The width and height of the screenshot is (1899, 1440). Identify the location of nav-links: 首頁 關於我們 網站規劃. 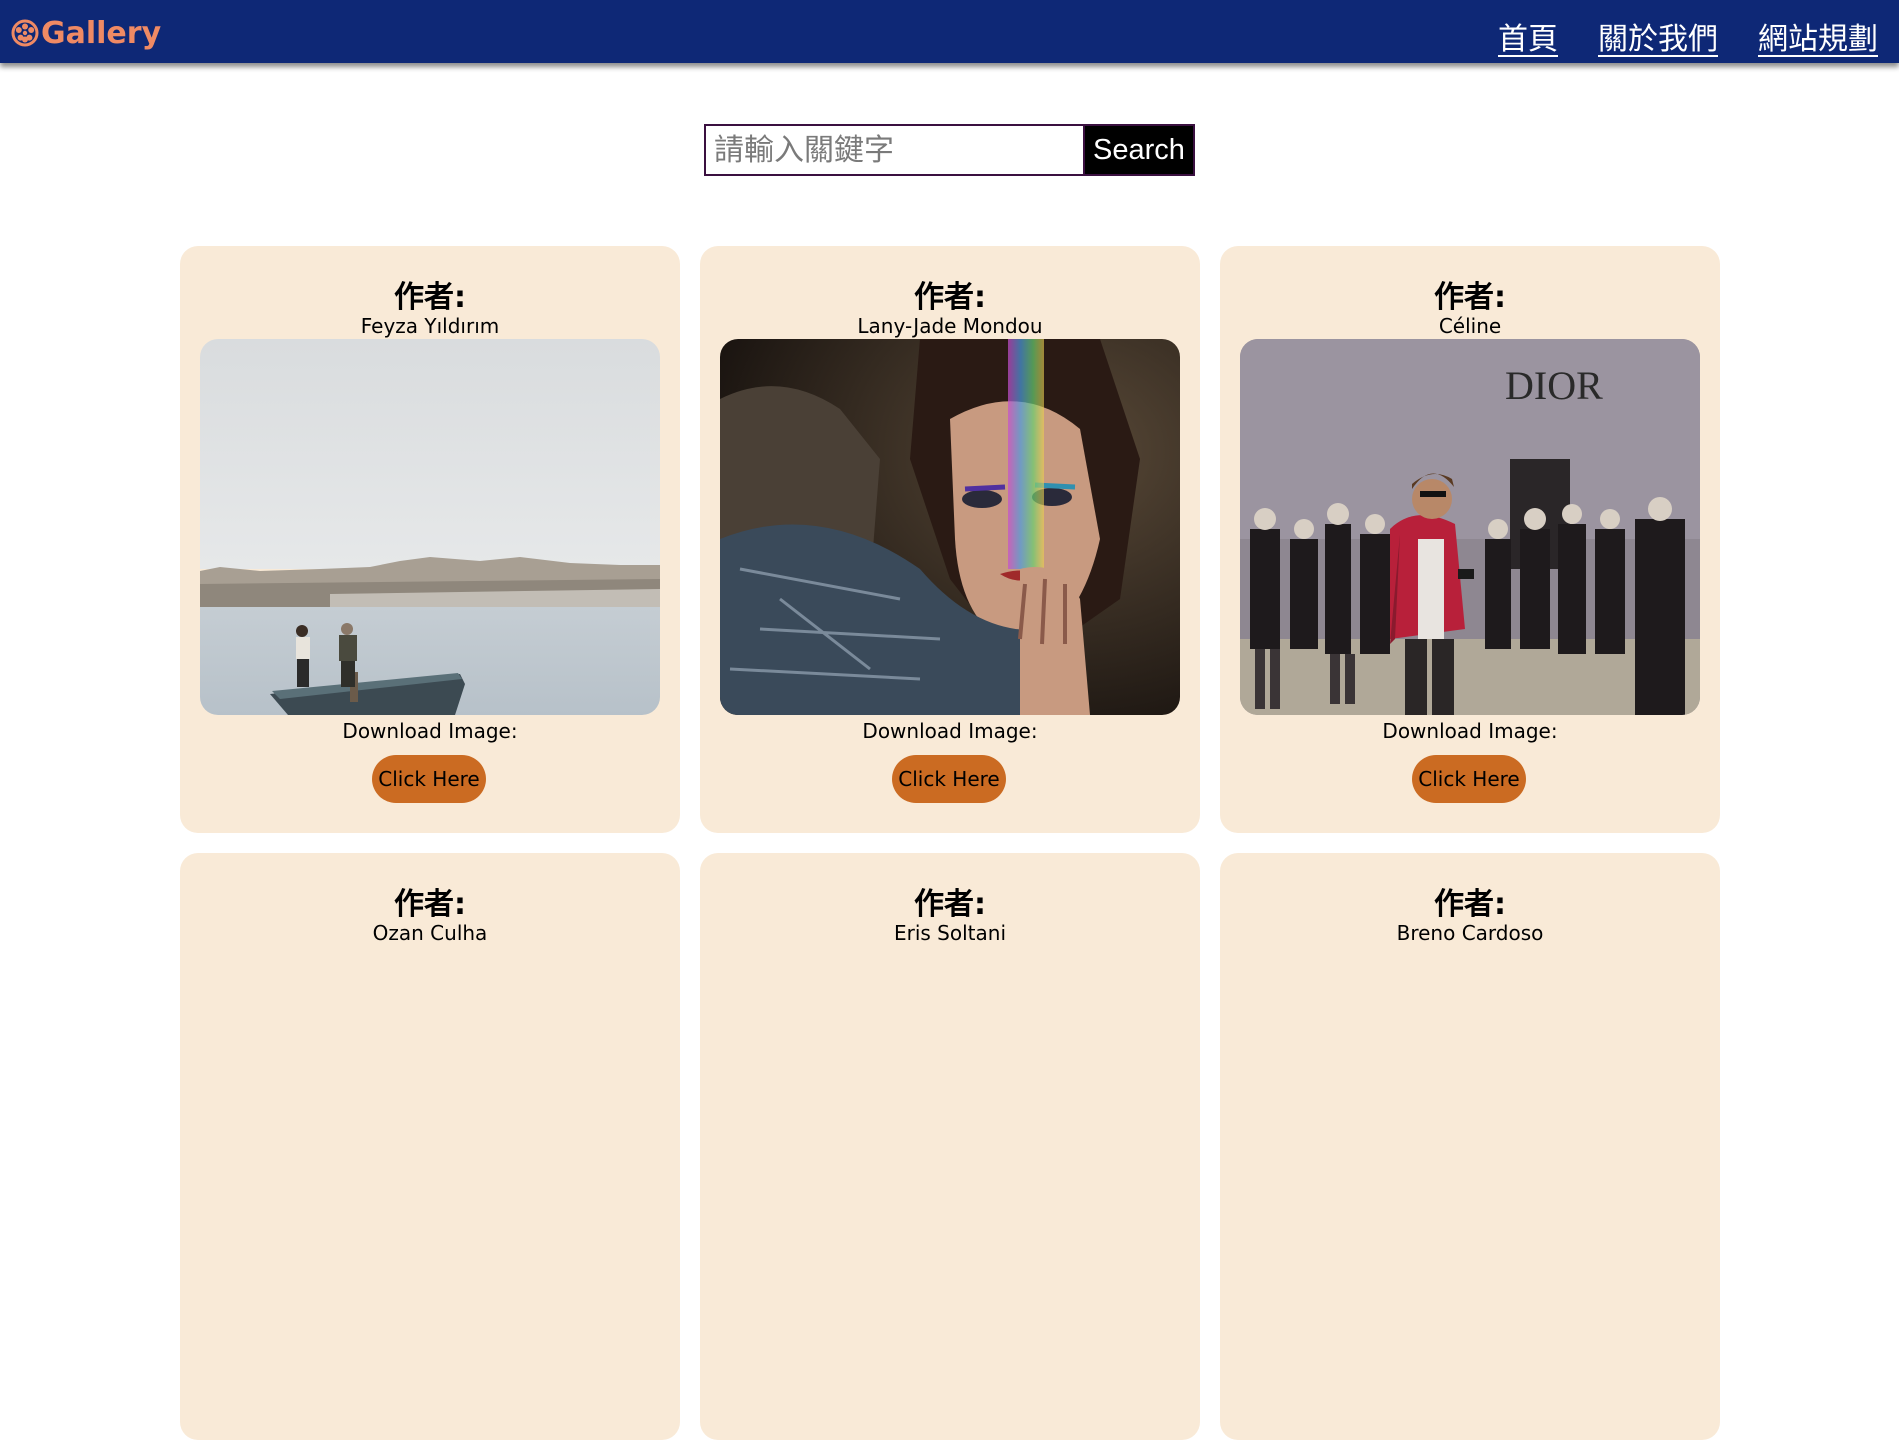
(1688, 36).